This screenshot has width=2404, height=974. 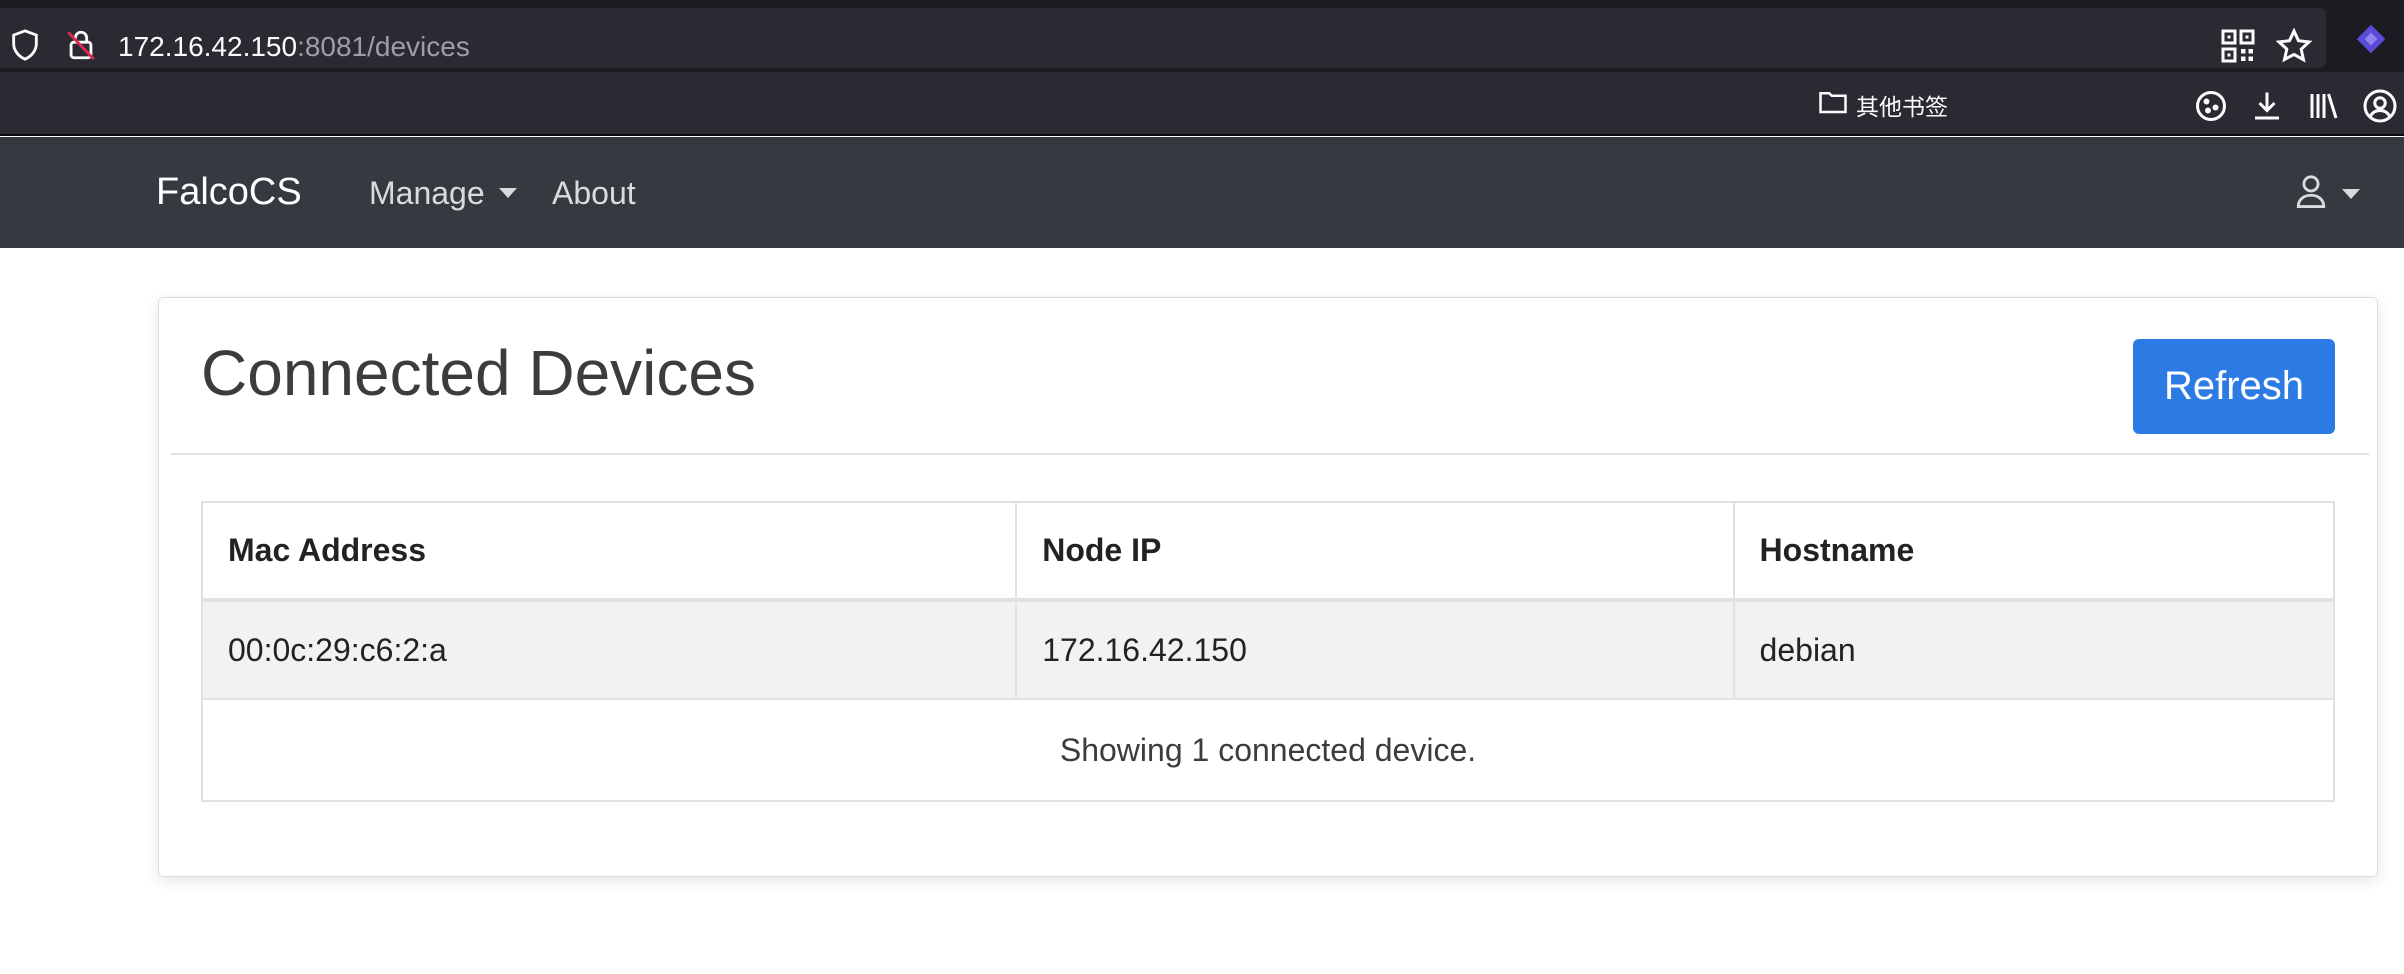 I want to click on column-header-node-ip: Node IP, so click(x=1375, y=551).